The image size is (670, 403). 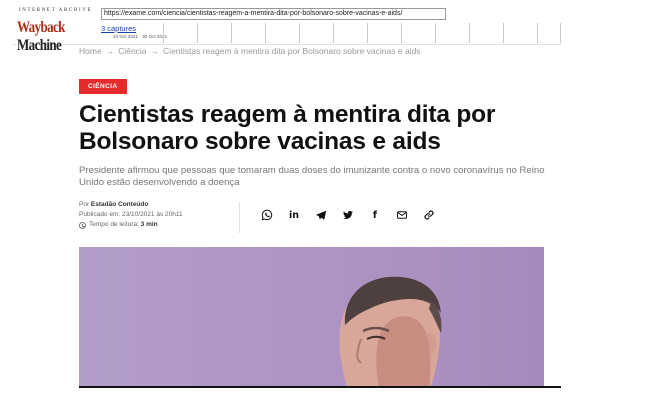 I want to click on wayback-logo: INTERNET ARCHIVE WaybackMachine, so click(x=58, y=30).